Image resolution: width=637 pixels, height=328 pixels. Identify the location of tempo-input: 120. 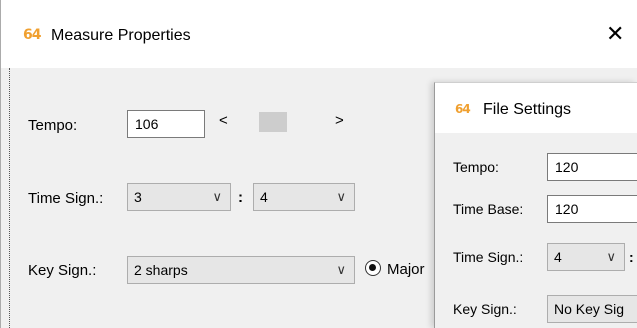
(592, 167).